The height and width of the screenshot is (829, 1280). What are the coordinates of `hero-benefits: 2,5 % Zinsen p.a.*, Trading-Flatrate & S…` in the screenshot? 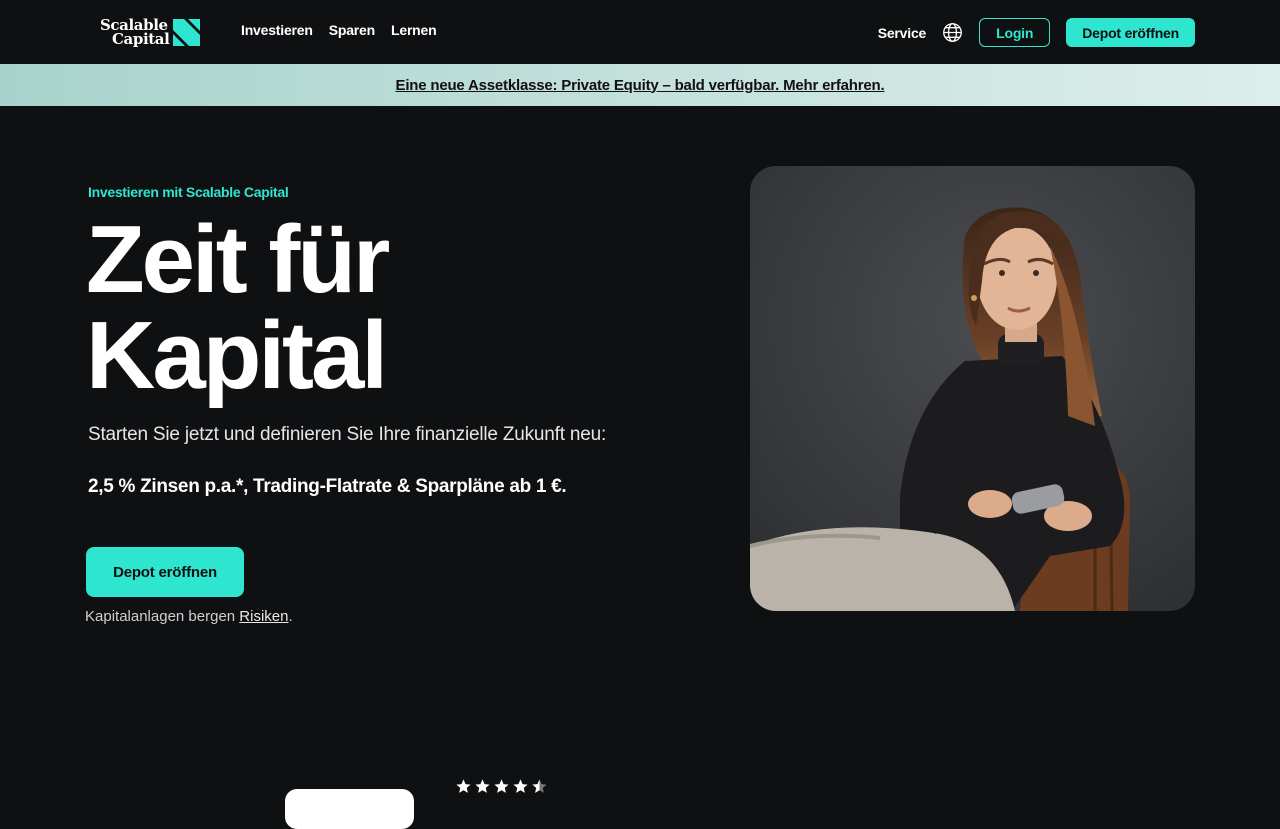 It's located at (327, 486).